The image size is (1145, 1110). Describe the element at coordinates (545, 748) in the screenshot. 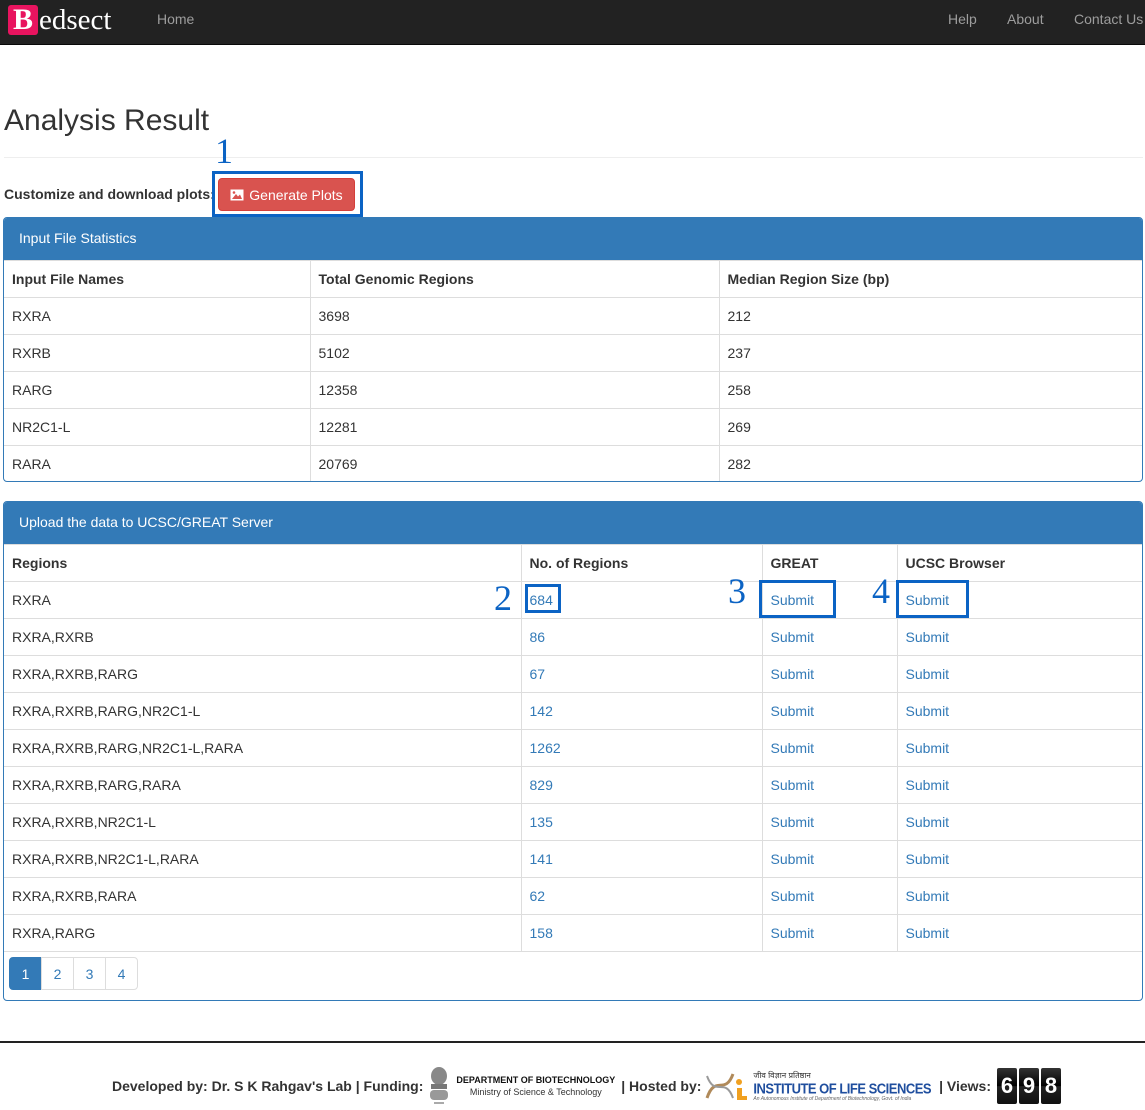

I see `region-count-link: 1262` at that location.